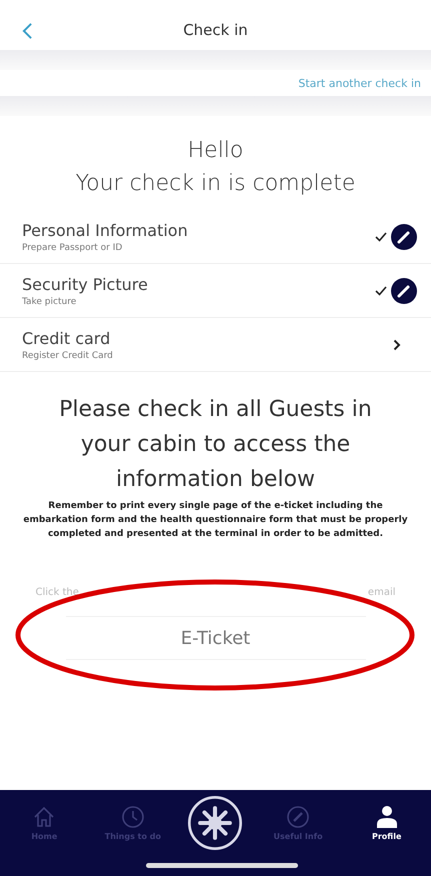 The width and height of the screenshot is (431, 876). What do you see at coordinates (359, 83) in the screenshot?
I see `start-another-link: Start another check in` at bounding box center [359, 83].